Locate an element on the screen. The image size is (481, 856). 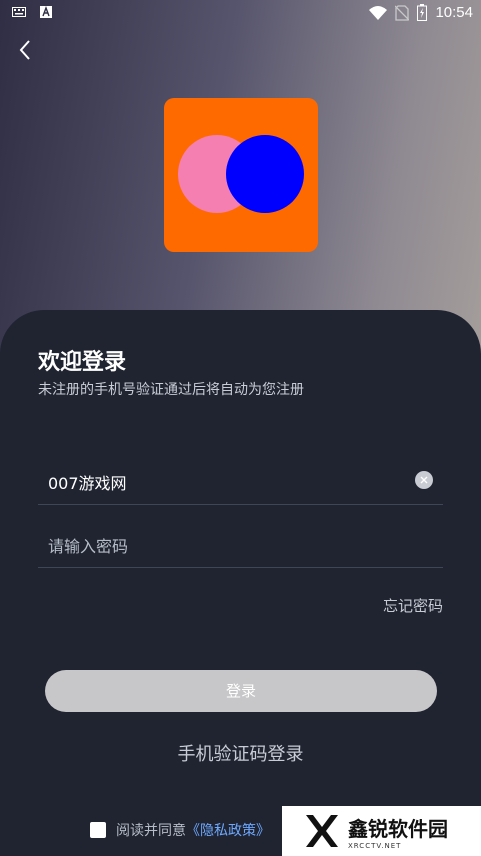
clear-icon is located at coordinates (424, 480).